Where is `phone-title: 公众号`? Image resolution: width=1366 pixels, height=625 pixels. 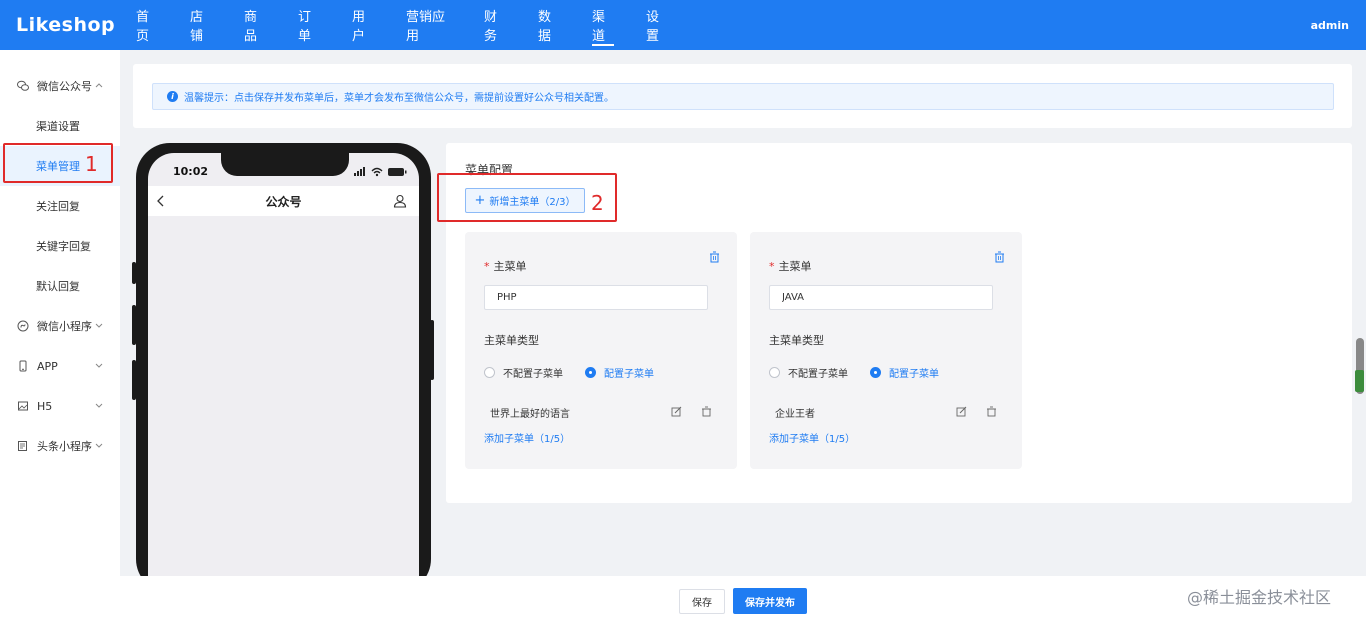 phone-title: 公众号 is located at coordinates (283, 202).